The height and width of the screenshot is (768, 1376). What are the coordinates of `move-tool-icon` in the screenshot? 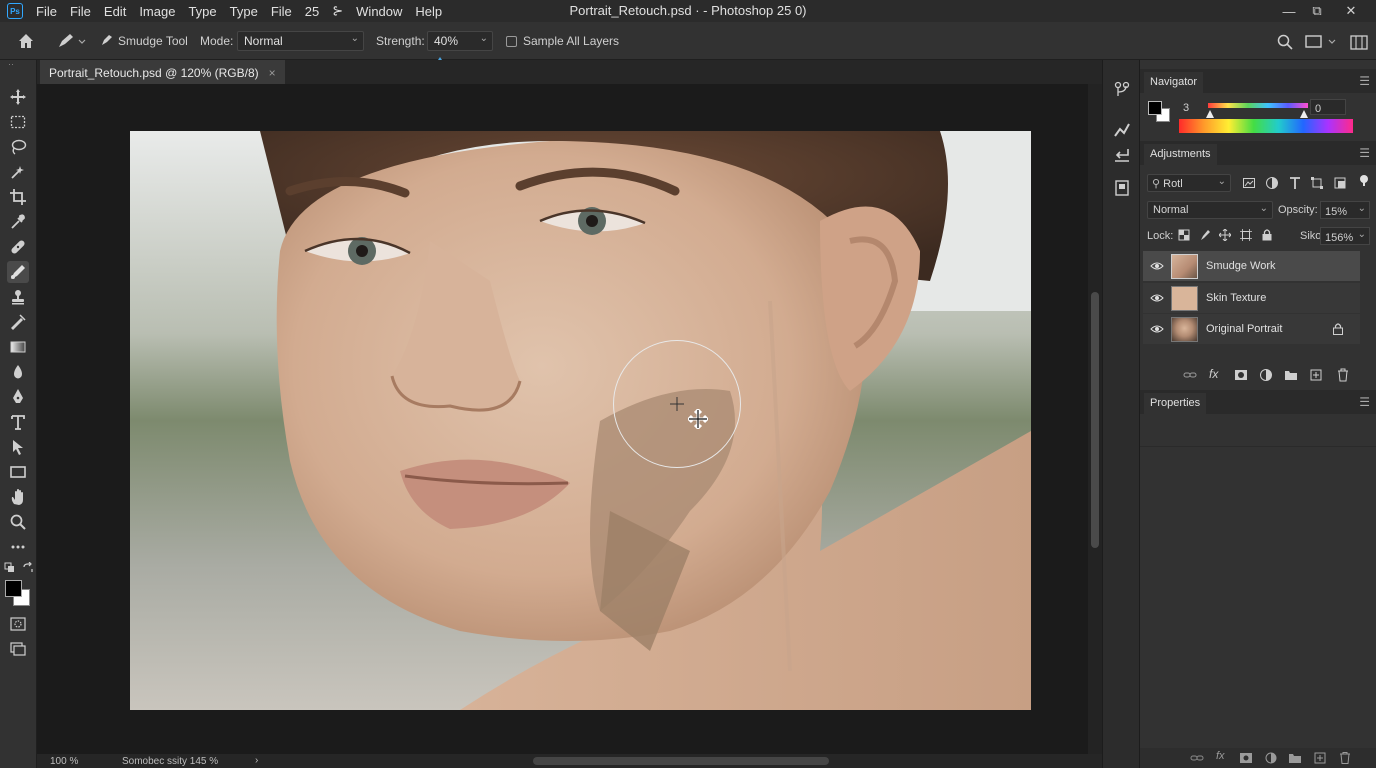 It's located at (18, 97).